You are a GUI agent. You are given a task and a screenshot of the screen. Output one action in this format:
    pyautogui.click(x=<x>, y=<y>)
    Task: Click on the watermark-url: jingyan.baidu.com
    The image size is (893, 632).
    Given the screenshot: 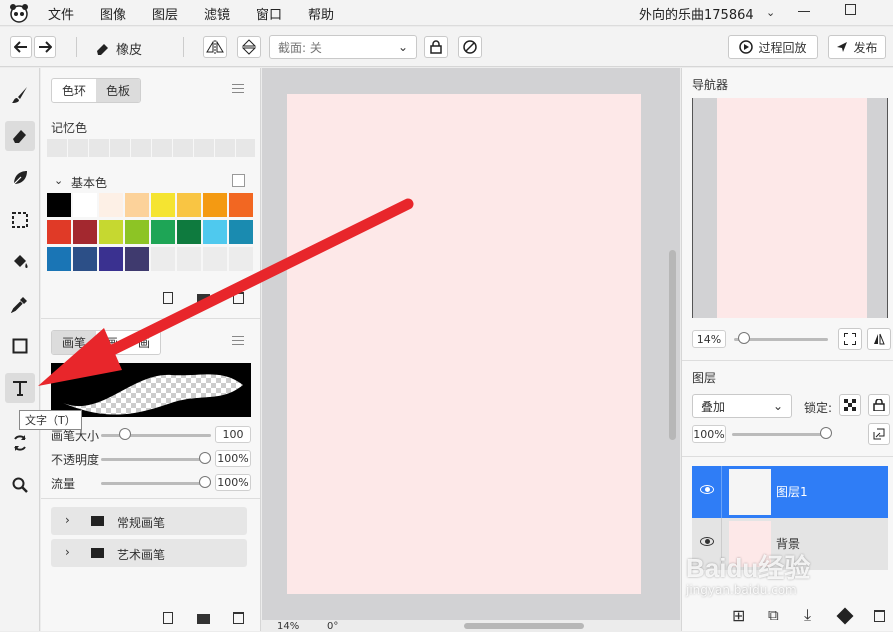 What is the action you would take?
    pyautogui.click(x=741, y=590)
    